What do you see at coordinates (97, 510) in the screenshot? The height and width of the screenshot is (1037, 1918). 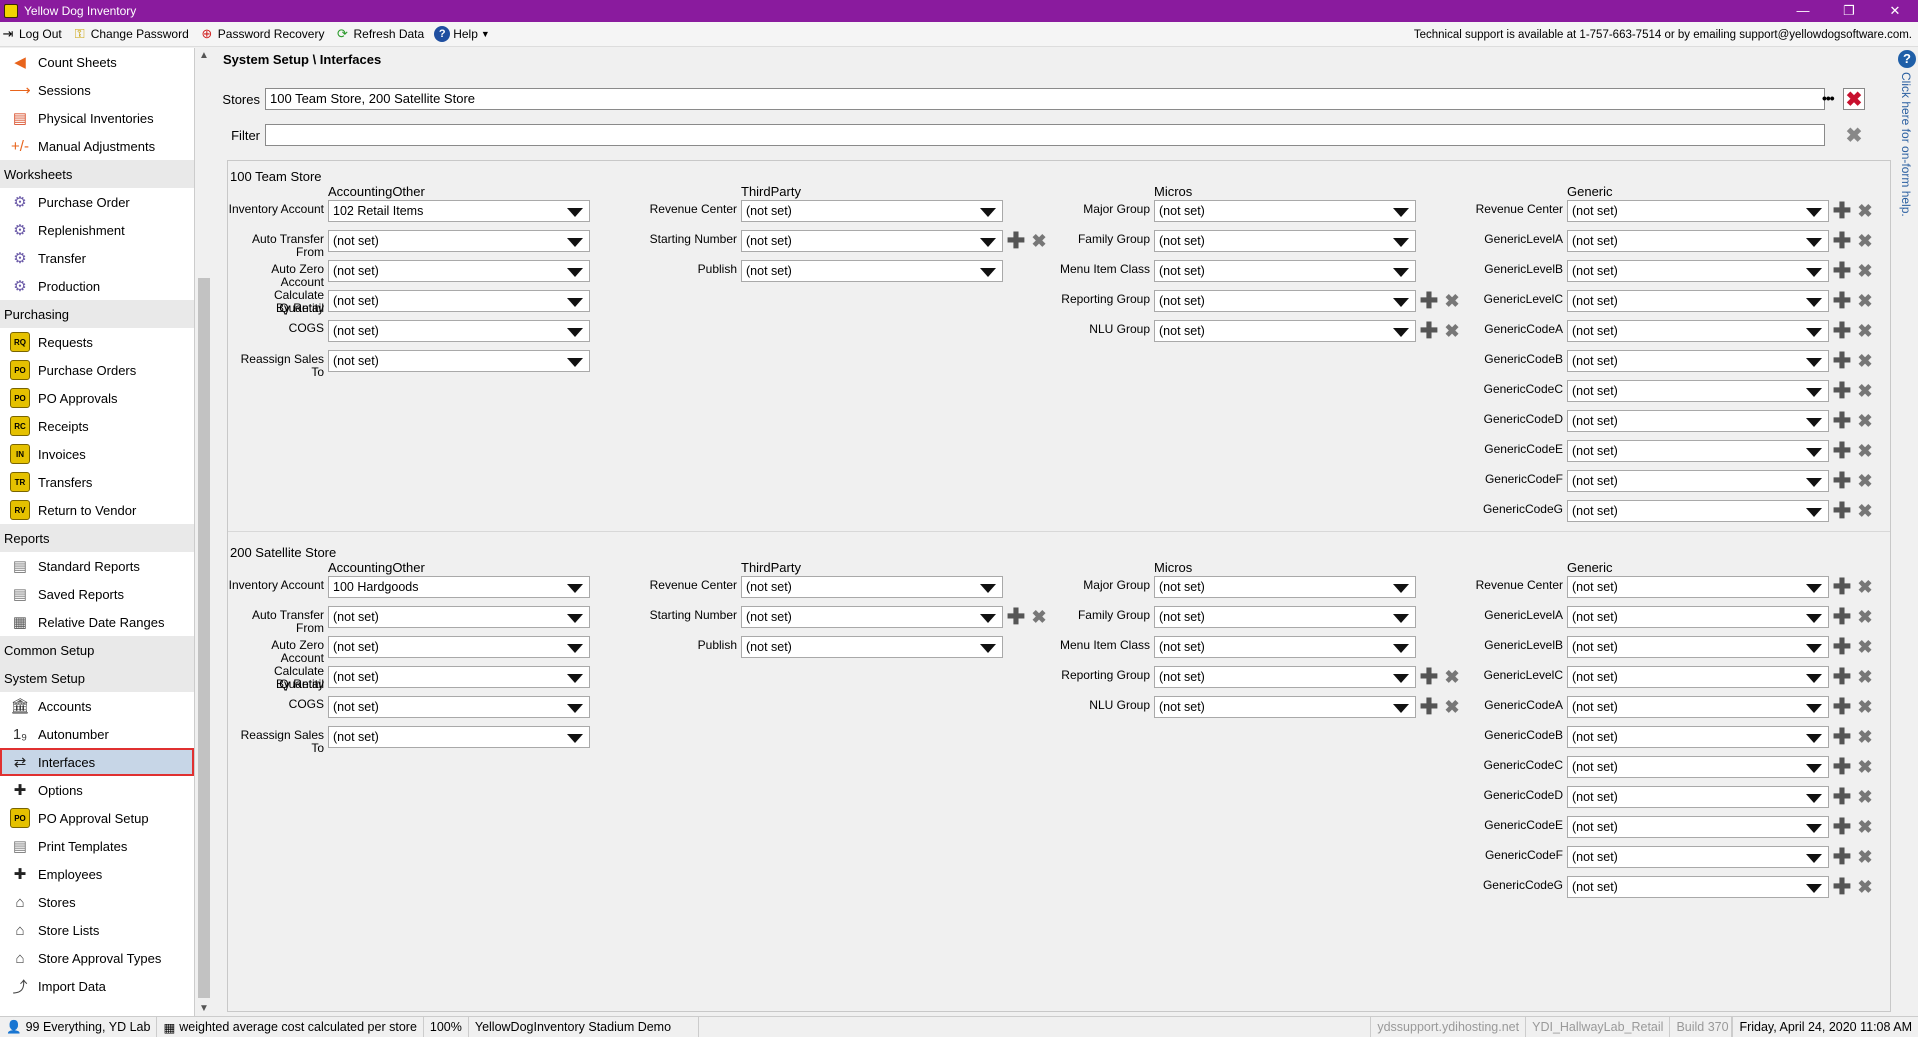 I see `sidebar-item-return-to-vendor: RV Return to Vendor` at bounding box center [97, 510].